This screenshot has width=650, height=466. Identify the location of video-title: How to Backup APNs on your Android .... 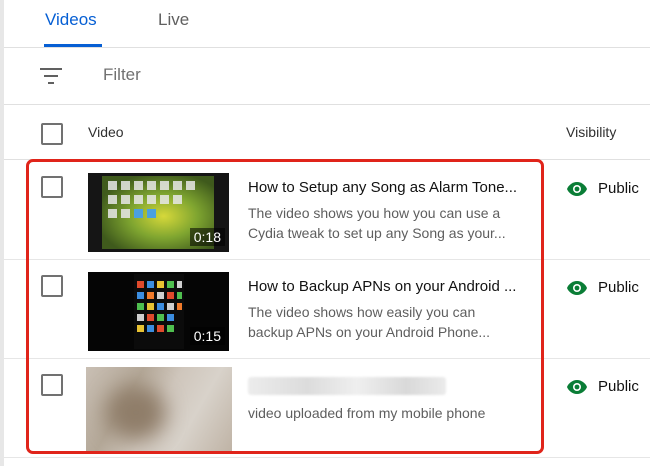
(387, 286).